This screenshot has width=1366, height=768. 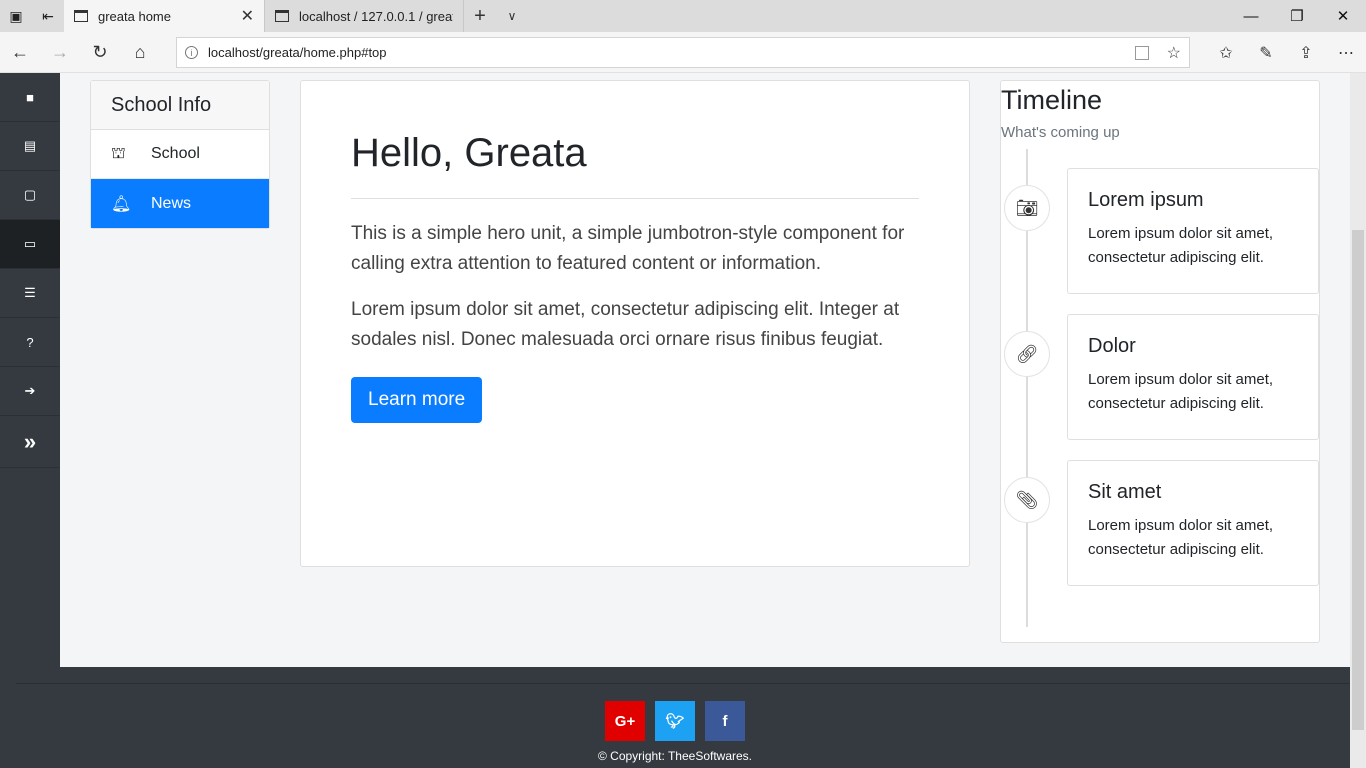 What do you see at coordinates (60, 52) in the screenshot?
I see `forward-icon: →` at bounding box center [60, 52].